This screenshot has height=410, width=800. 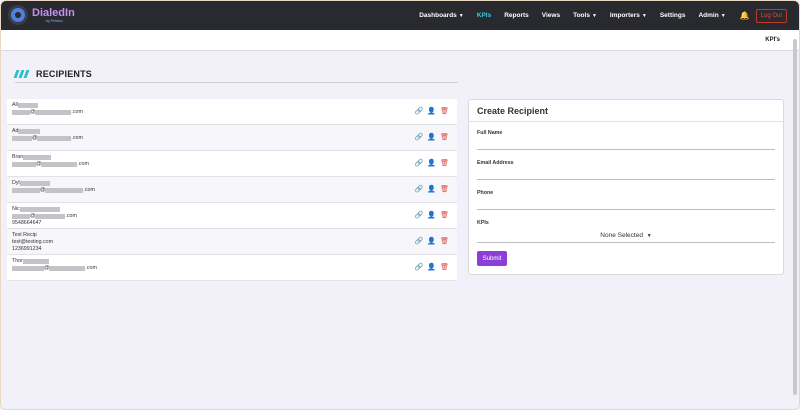 I want to click on panel-title: Create Recipient, so click(x=626, y=111).